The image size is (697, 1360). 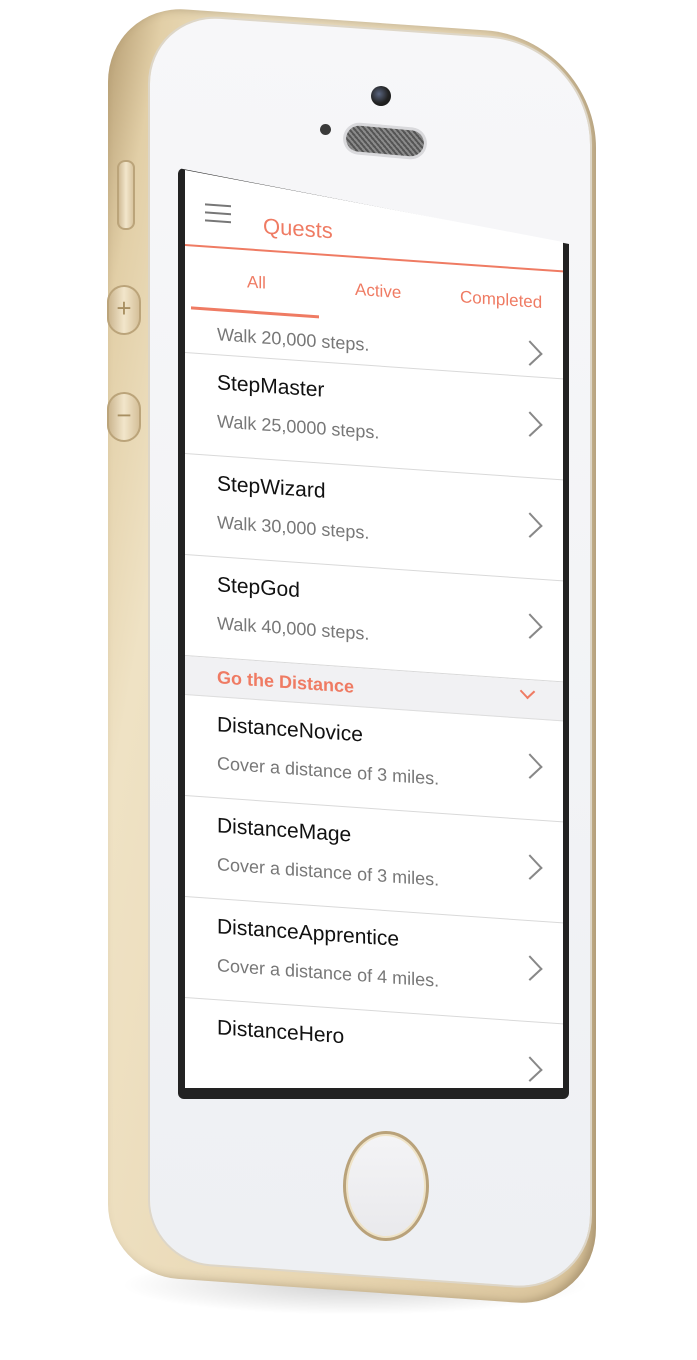 I want to click on front-camera, so click(x=381, y=96).